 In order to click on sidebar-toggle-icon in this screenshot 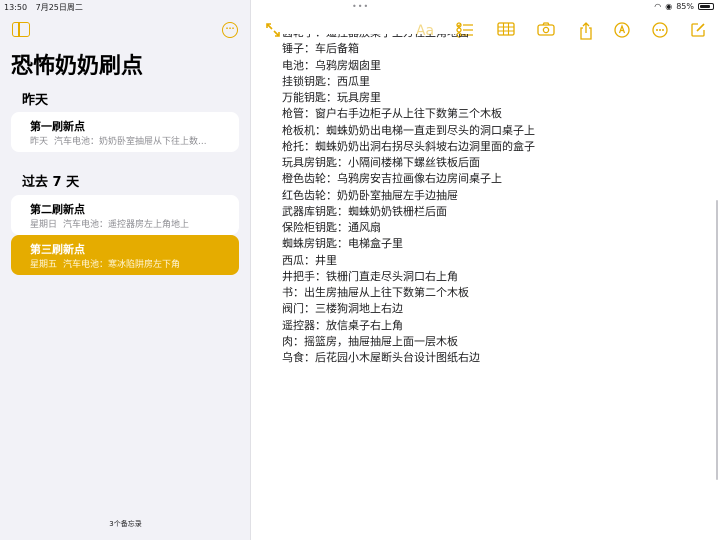, I will do `click(21, 29)`.